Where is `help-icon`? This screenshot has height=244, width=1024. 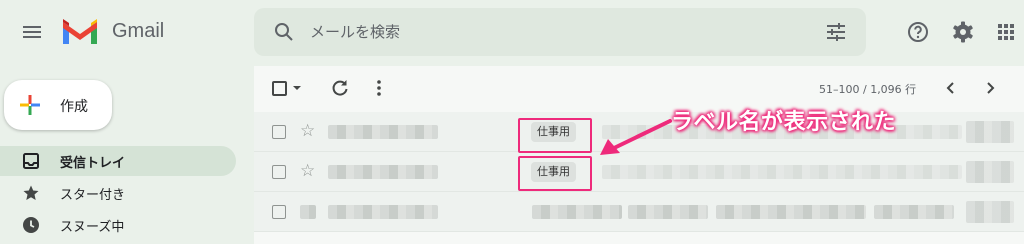 help-icon is located at coordinates (918, 32).